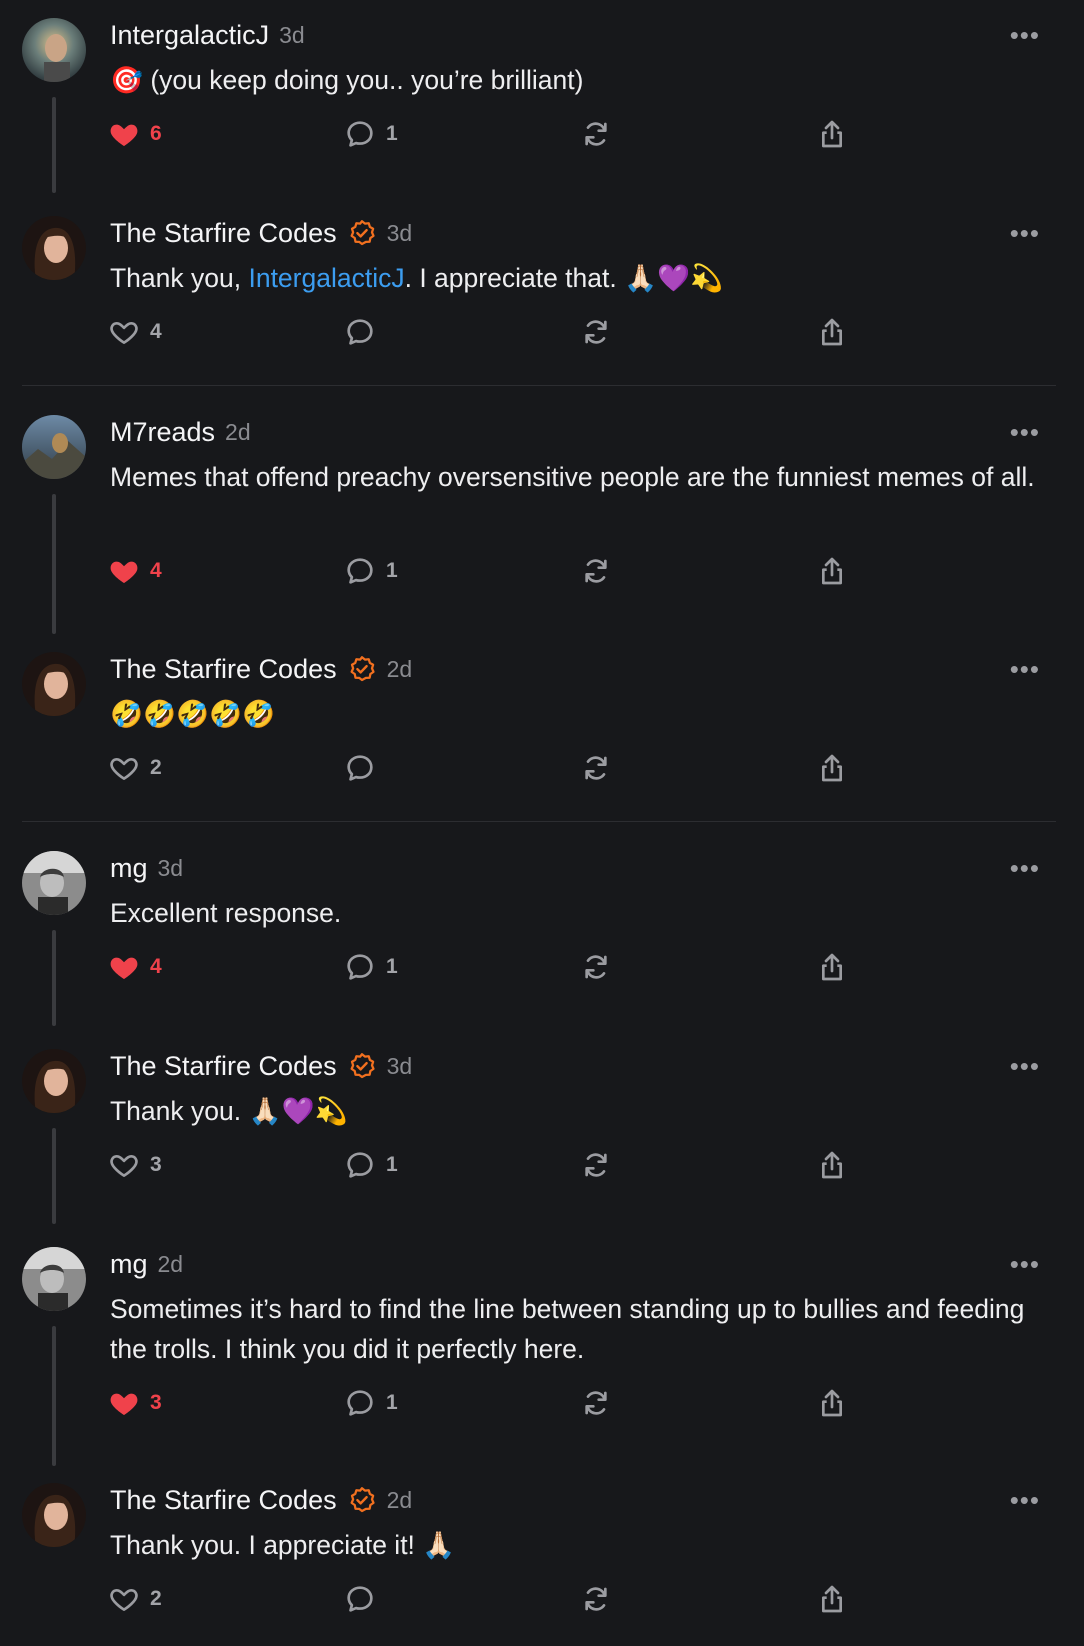 The height and width of the screenshot is (1646, 1084). Describe the element at coordinates (488, 1601) in the screenshot. I see `comment-actions: 2` at that location.